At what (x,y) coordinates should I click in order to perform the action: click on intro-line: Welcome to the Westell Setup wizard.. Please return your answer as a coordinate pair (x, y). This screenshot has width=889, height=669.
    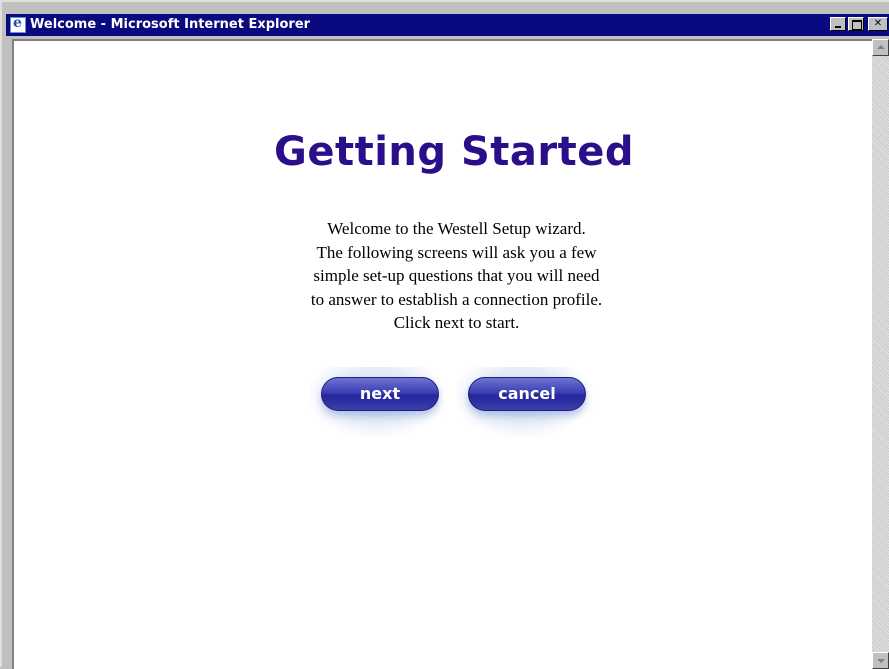
    Looking at the image, I should click on (456, 228).